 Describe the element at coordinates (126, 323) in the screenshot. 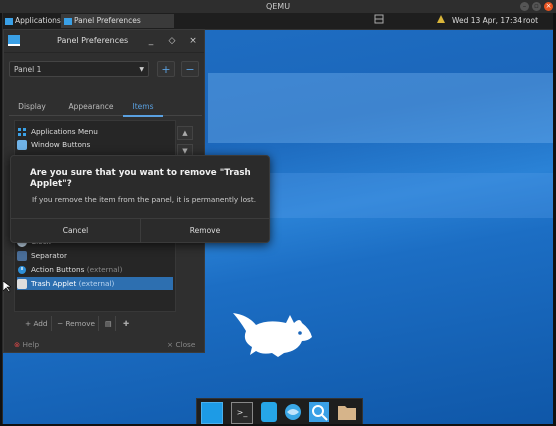

I see `add-launcher-icon: ✚` at that location.